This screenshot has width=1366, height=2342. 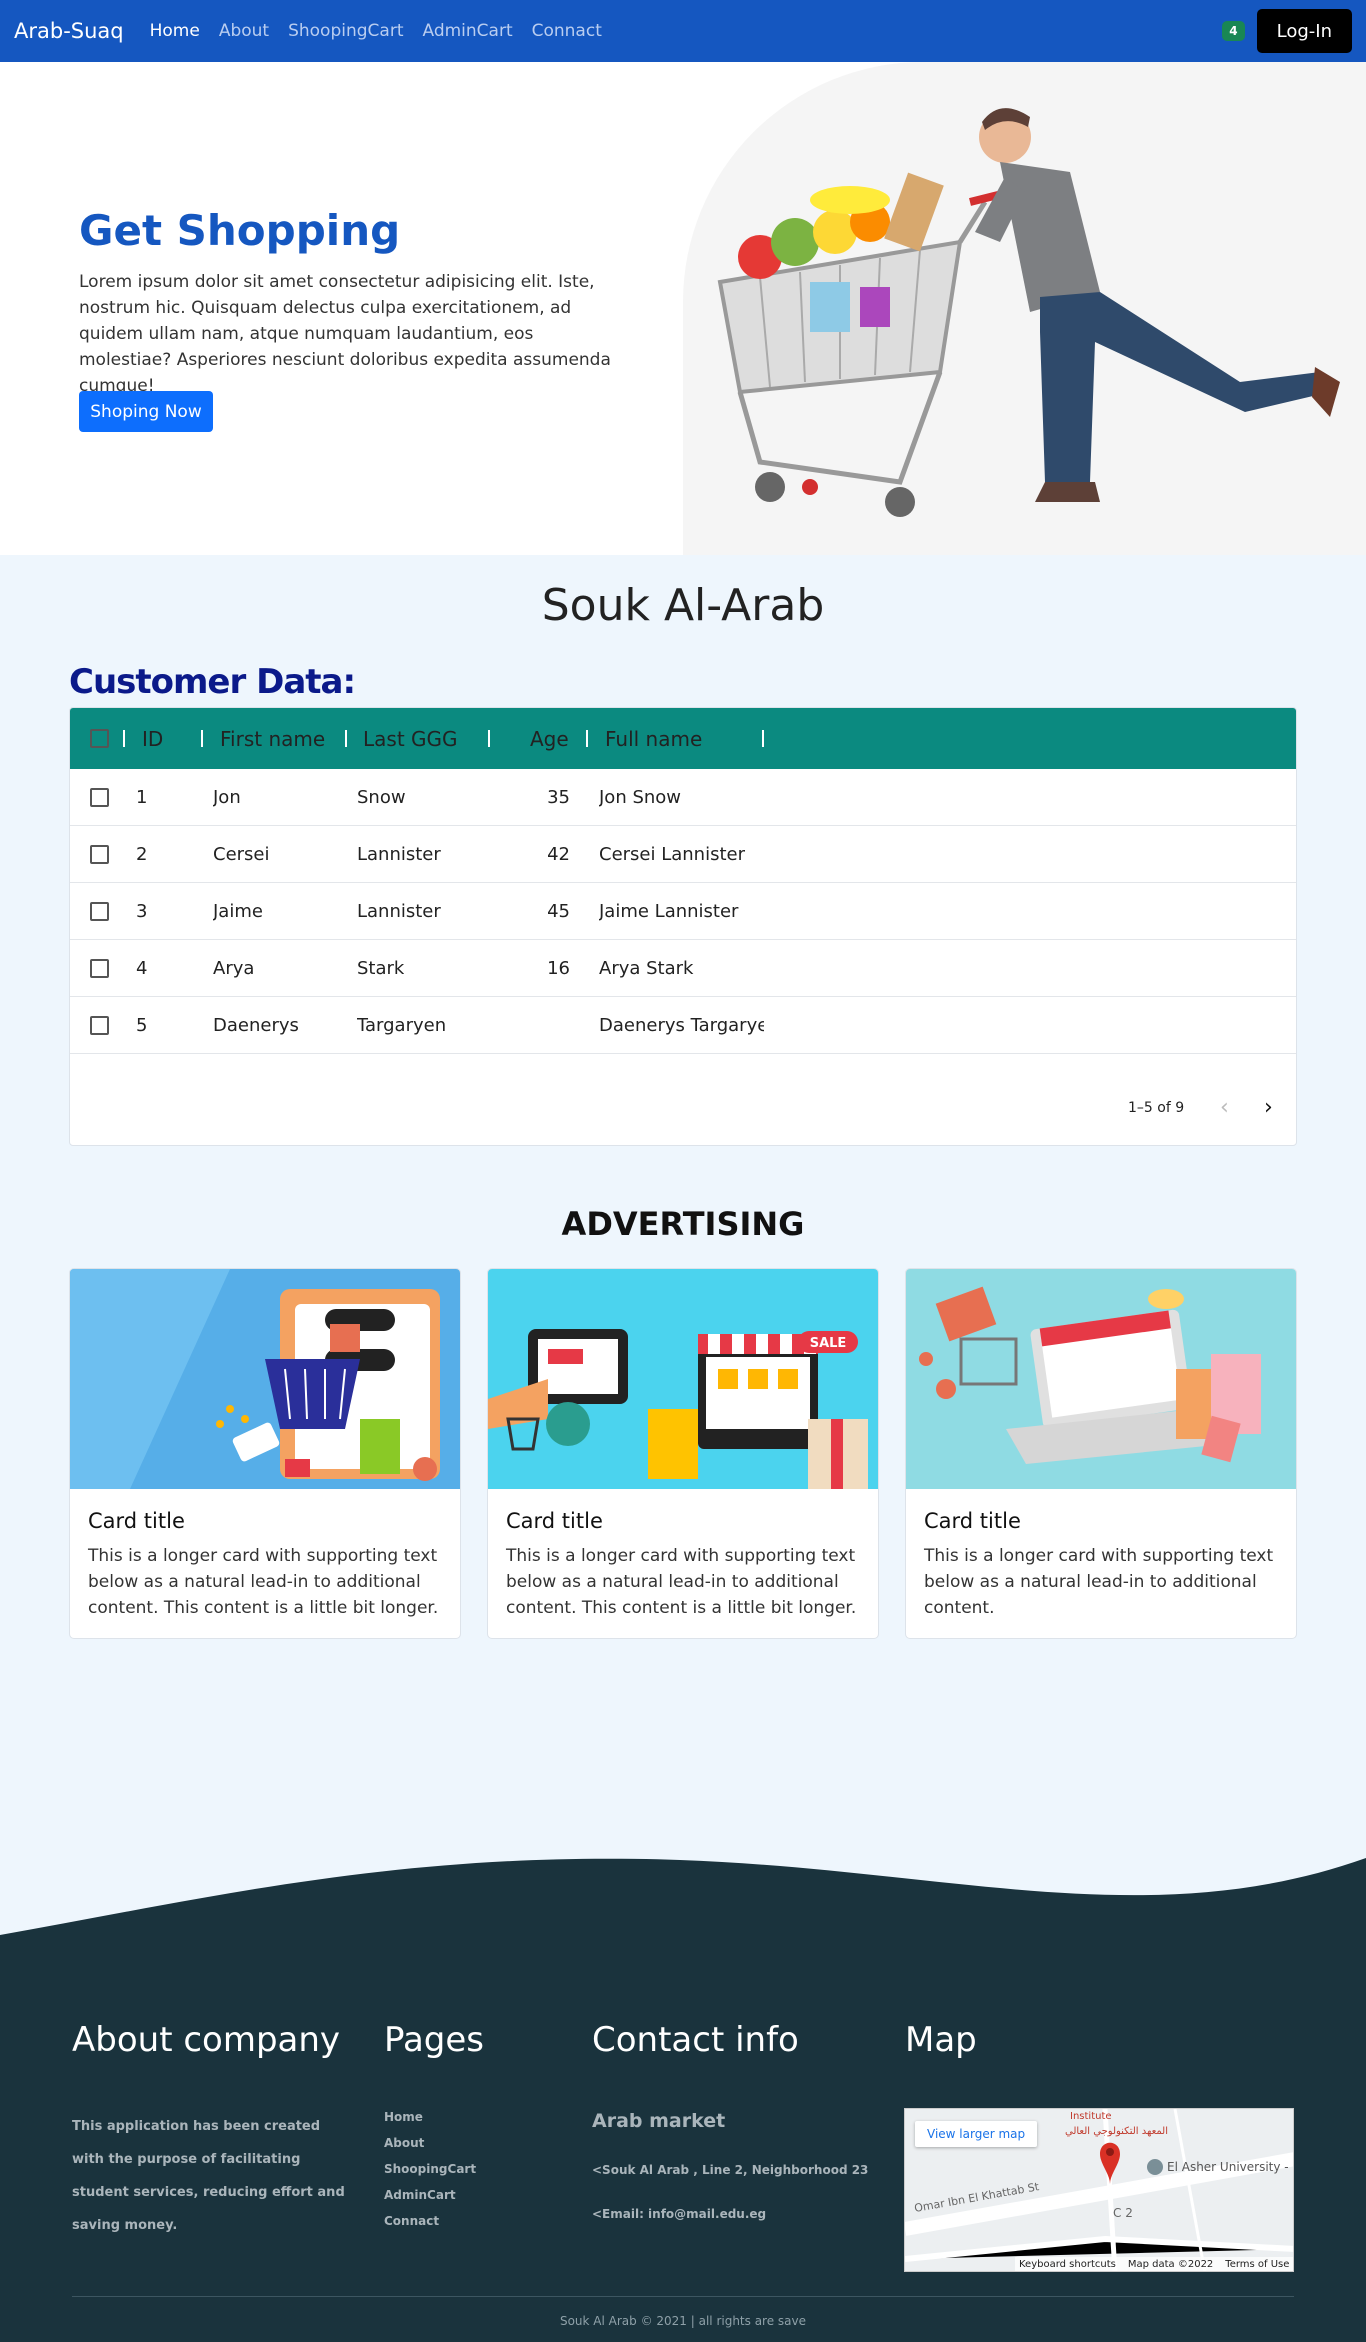 I want to click on nav-connact: Connact, so click(x=567, y=31).